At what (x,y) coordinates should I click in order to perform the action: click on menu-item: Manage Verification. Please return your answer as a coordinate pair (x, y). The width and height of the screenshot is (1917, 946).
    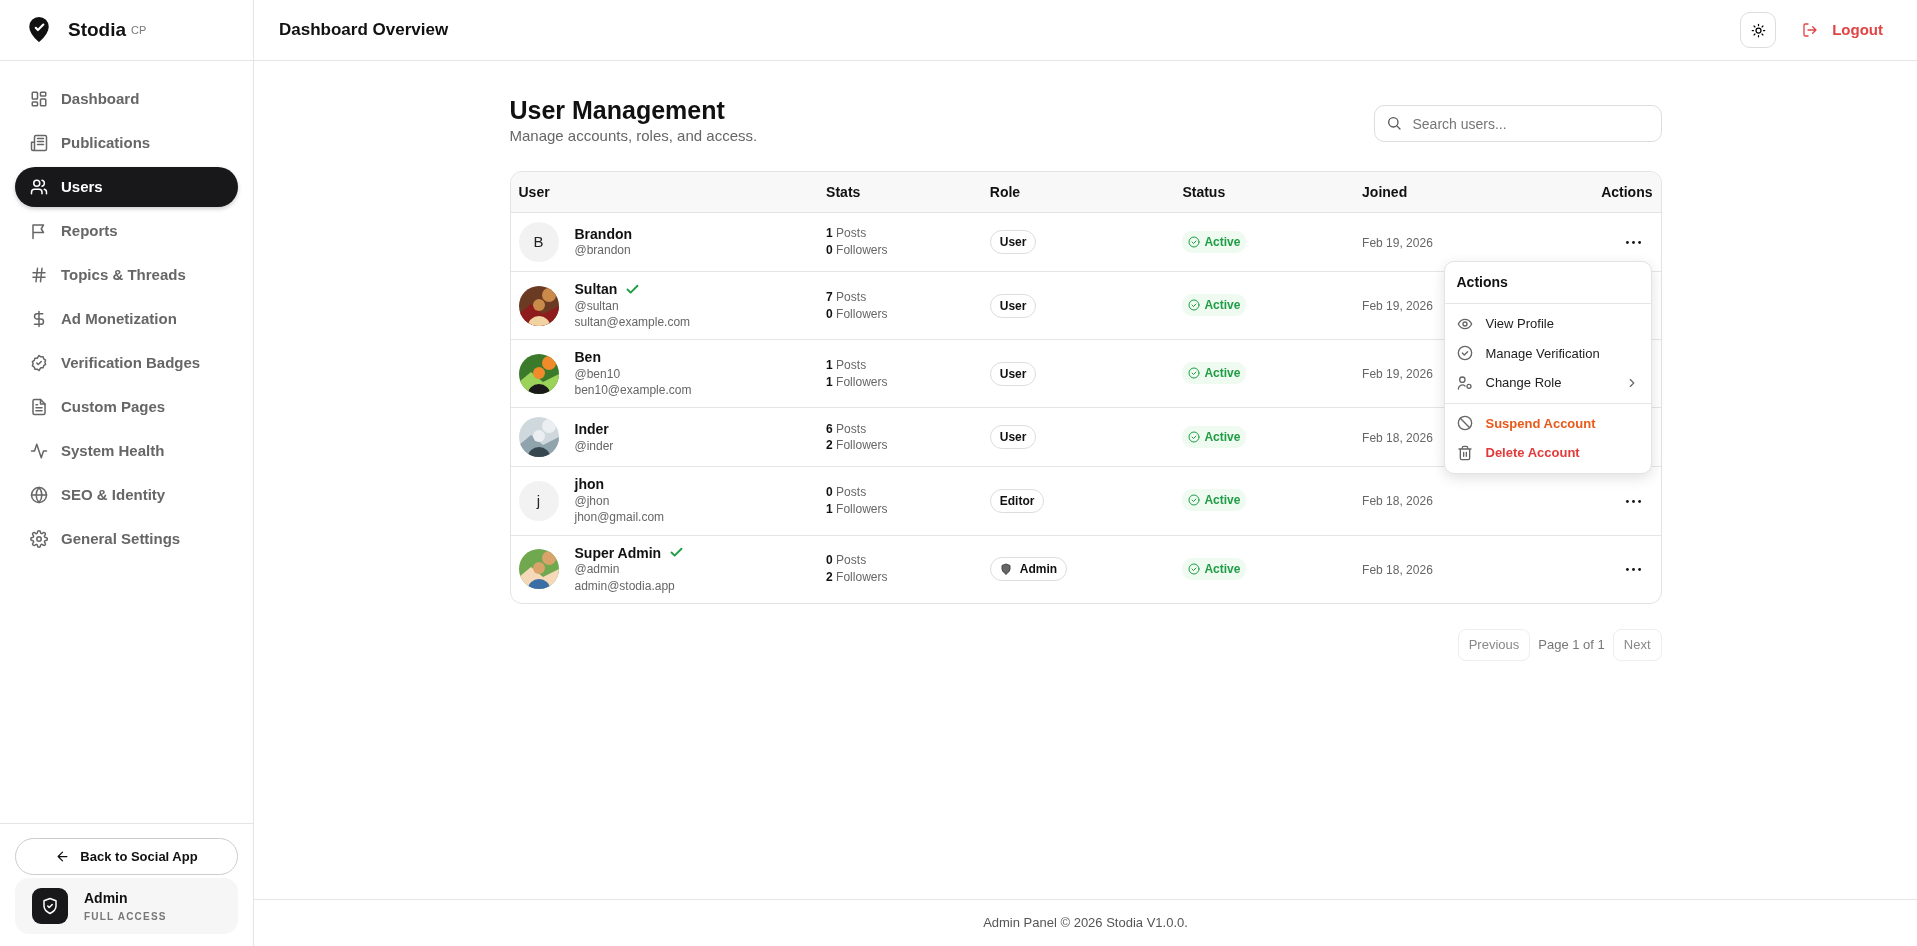
    Looking at the image, I should click on (1547, 353).